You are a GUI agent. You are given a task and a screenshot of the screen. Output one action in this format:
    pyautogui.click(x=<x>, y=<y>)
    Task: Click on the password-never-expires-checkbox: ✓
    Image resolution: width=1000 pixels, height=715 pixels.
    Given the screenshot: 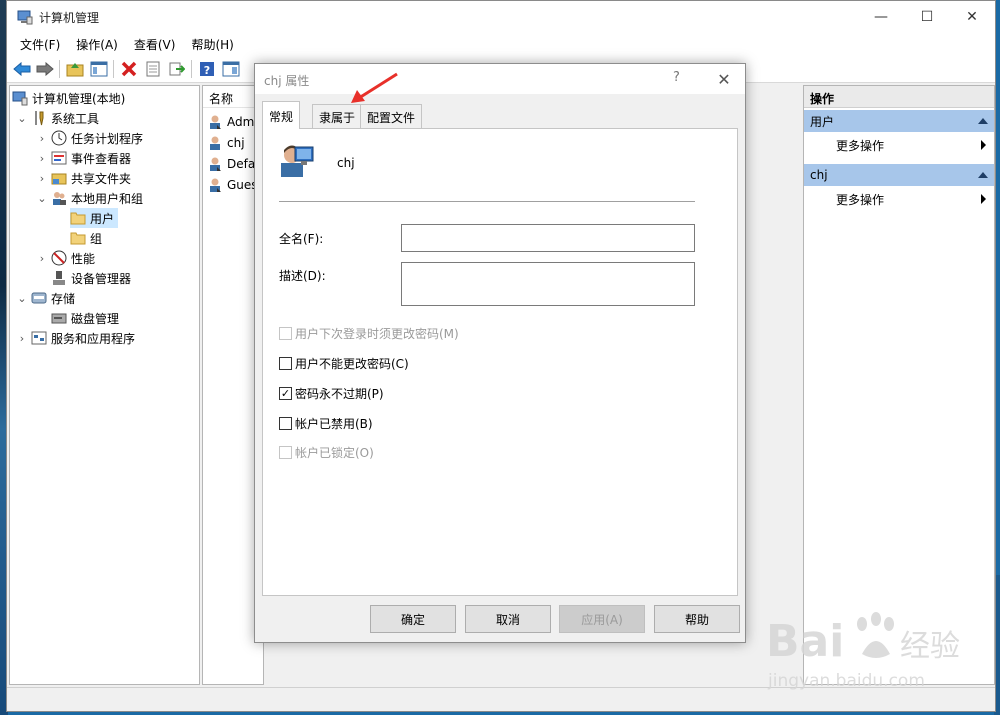 What is the action you would take?
    pyautogui.click(x=285, y=393)
    